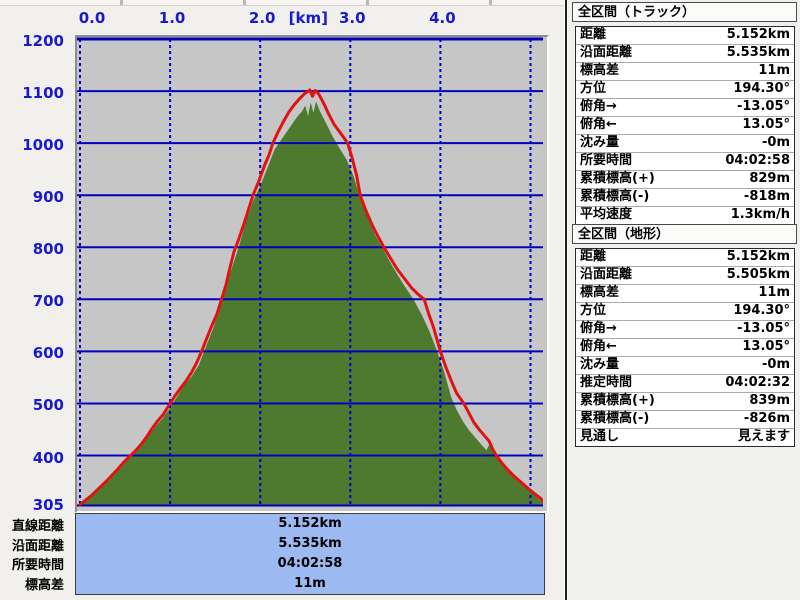 The width and height of the screenshot is (800, 600). What do you see at coordinates (172, 18) in the screenshot?
I see `x-tick-label: 1.0` at bounding box center [172, 18].